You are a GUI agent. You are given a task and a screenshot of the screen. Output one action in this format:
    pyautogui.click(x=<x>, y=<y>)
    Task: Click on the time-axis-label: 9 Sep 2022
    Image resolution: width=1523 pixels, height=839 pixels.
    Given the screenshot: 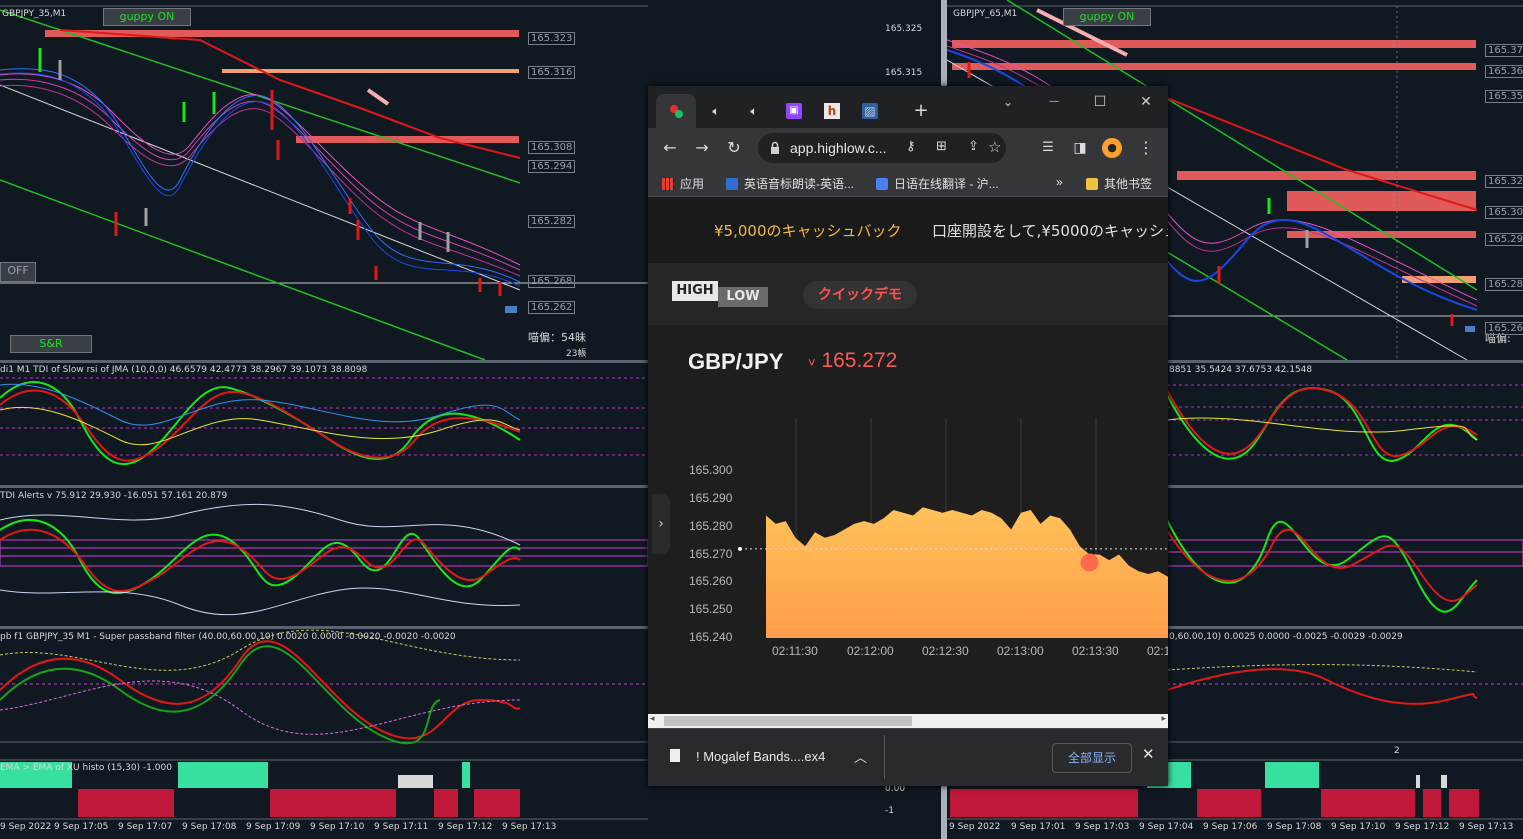 What is the action you would take?
    pyautogui.click(x=975, y=827)
    